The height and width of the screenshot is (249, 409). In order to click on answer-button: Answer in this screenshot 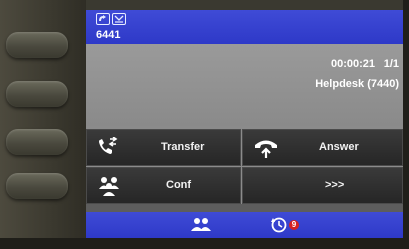, I will do `click(322, 147)`.